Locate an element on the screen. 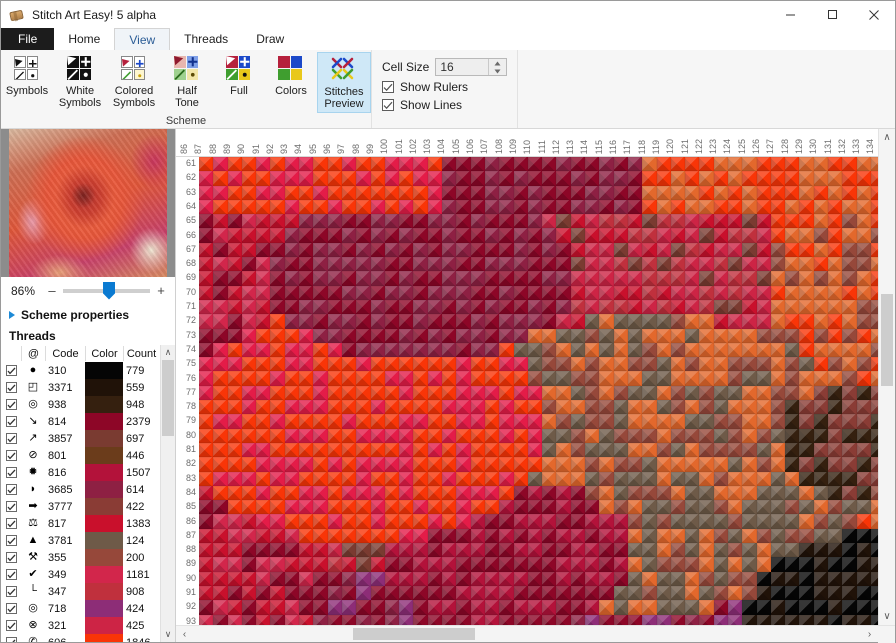 This screenshot has height=643, width=896. canvas-scroll-right-arrow: › is located at coordinates (869, 634).